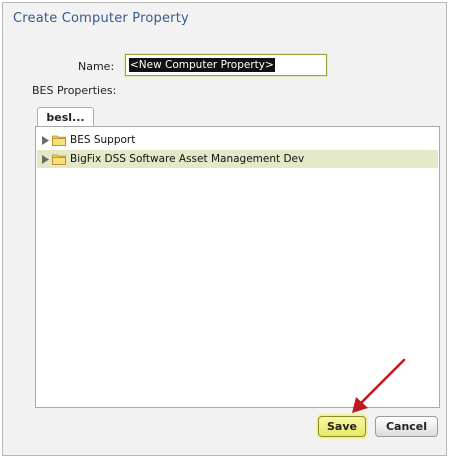  I want to click on tree-item-label: BES Support, so click(103, 140).